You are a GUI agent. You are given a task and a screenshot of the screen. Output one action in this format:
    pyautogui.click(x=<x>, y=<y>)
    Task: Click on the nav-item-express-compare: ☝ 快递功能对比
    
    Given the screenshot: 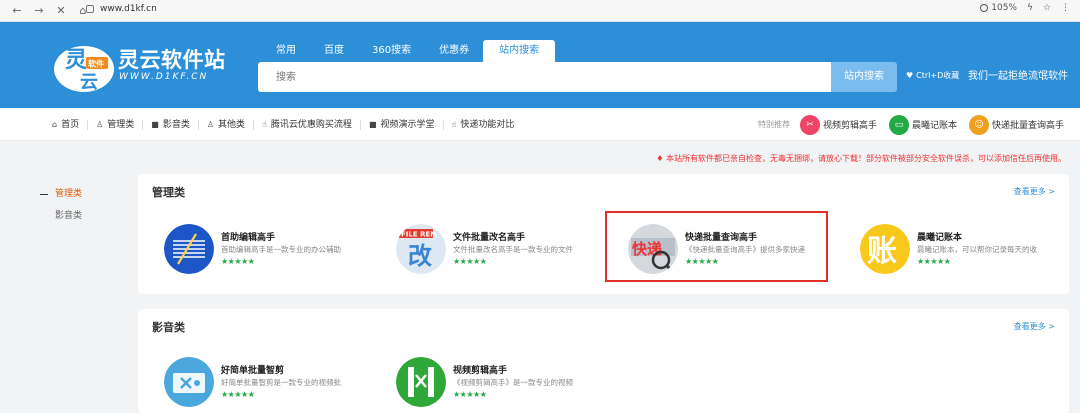 What is the action you would take?
    pyautogui.click(x=483, y=125)
    